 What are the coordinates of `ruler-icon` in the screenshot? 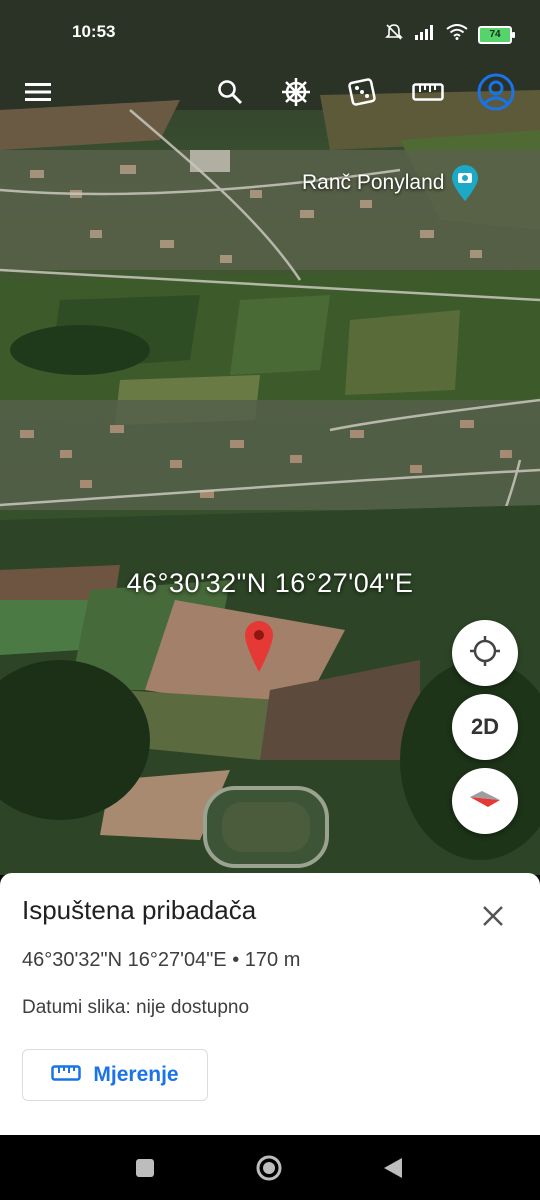 It's located at (66, 1075).